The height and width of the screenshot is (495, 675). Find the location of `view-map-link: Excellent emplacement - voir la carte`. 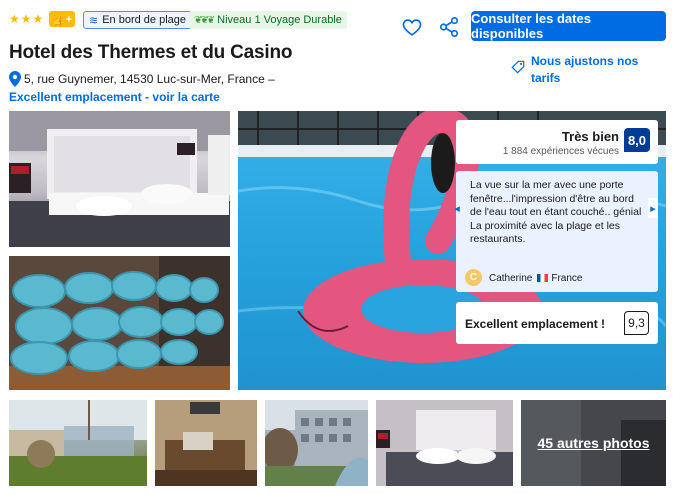

view-map-link: Excellent emplacement - voir la carte is located at coordinates (114, 97).